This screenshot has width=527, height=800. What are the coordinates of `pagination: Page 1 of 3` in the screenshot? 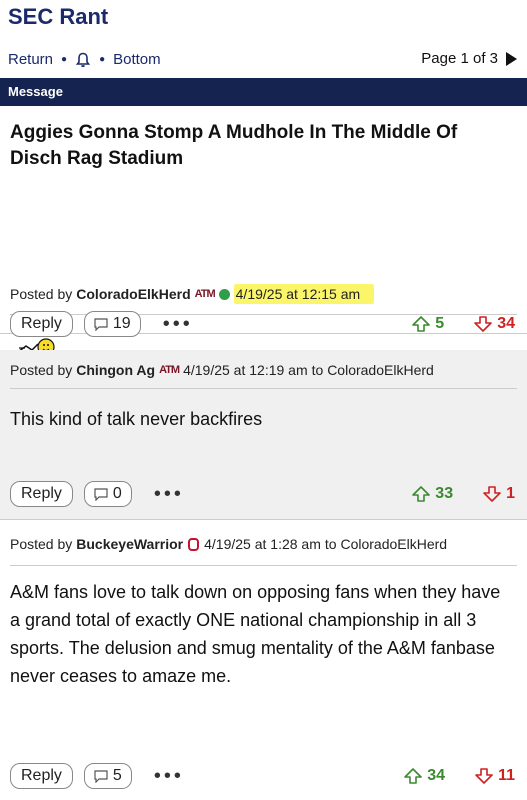 It's located at (469, 58).